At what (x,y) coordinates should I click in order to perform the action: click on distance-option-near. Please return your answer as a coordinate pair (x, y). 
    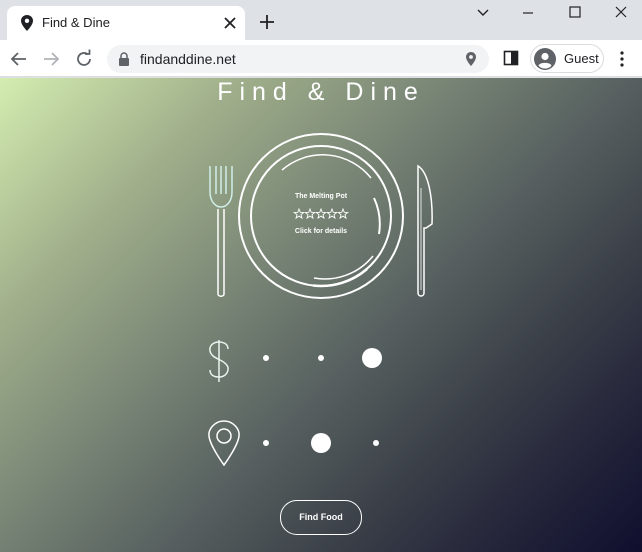
    Looking at the image, I should click on (266, 443).